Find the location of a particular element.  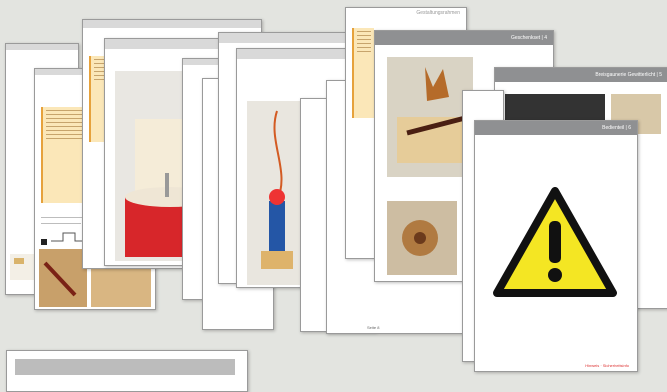

gear-photo is located at coordinates (430, 117).